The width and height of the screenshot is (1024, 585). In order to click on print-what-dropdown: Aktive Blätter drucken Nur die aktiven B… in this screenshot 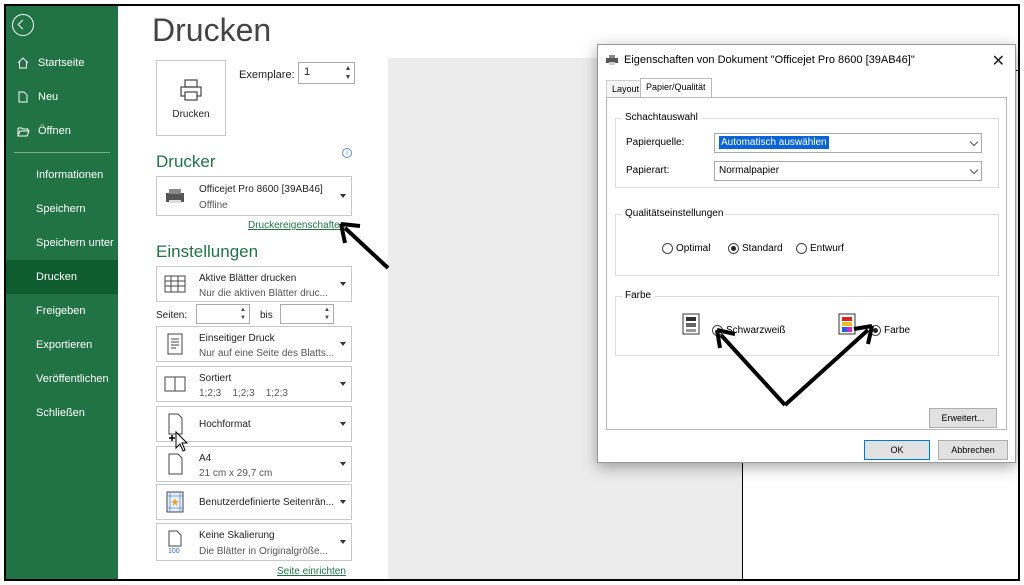, I will do `click(254, 284)`.